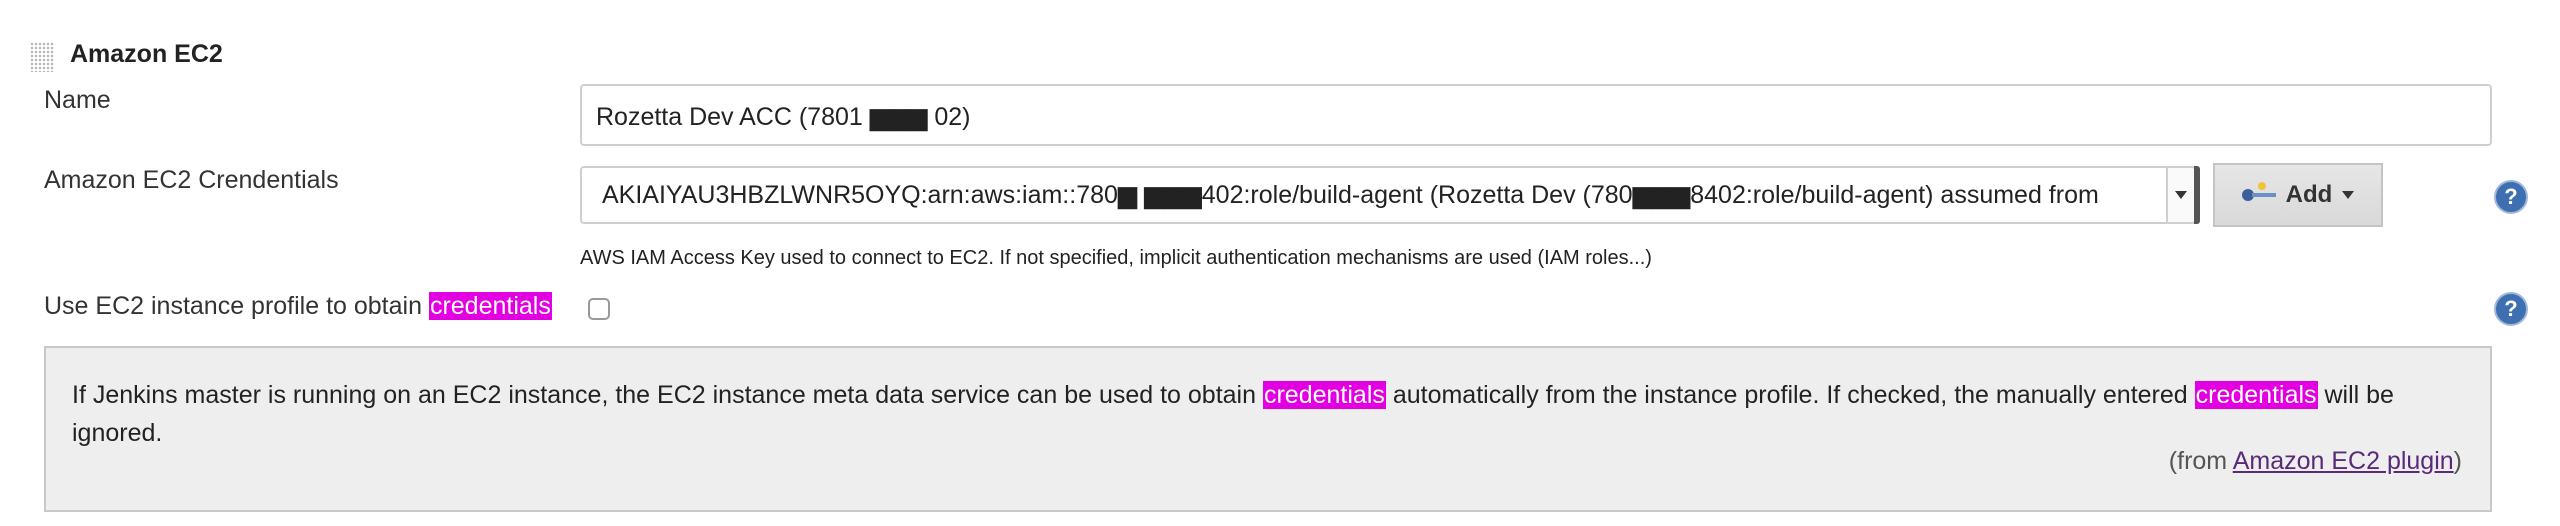  I want to click on chevron-down-icon, so click(2348, 195).